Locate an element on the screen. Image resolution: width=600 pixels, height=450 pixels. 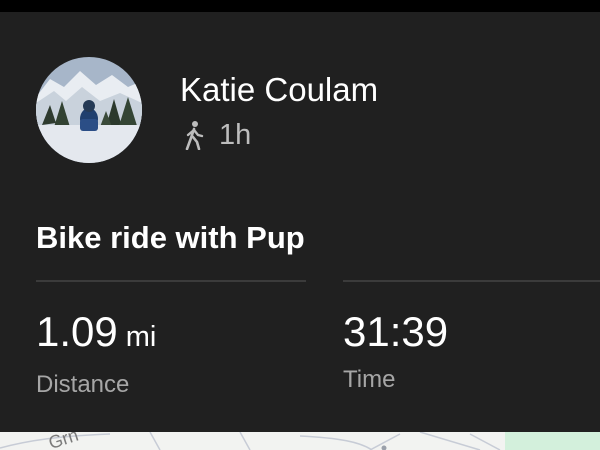
map-roads is located at coordinates (300, 441).